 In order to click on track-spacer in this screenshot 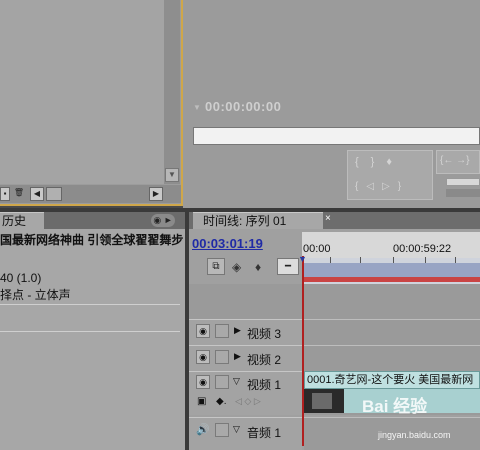, I will do `click(334, 301)`.